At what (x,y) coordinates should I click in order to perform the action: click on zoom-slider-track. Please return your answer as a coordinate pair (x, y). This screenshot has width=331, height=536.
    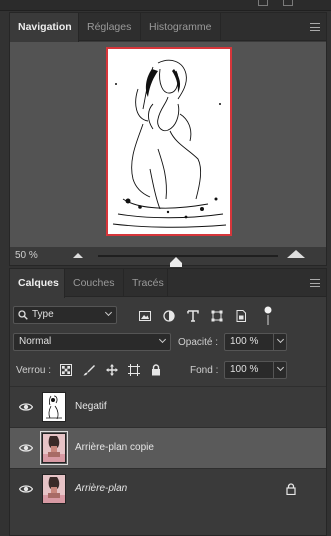
    Looking at the image, I should click on (188, 256).